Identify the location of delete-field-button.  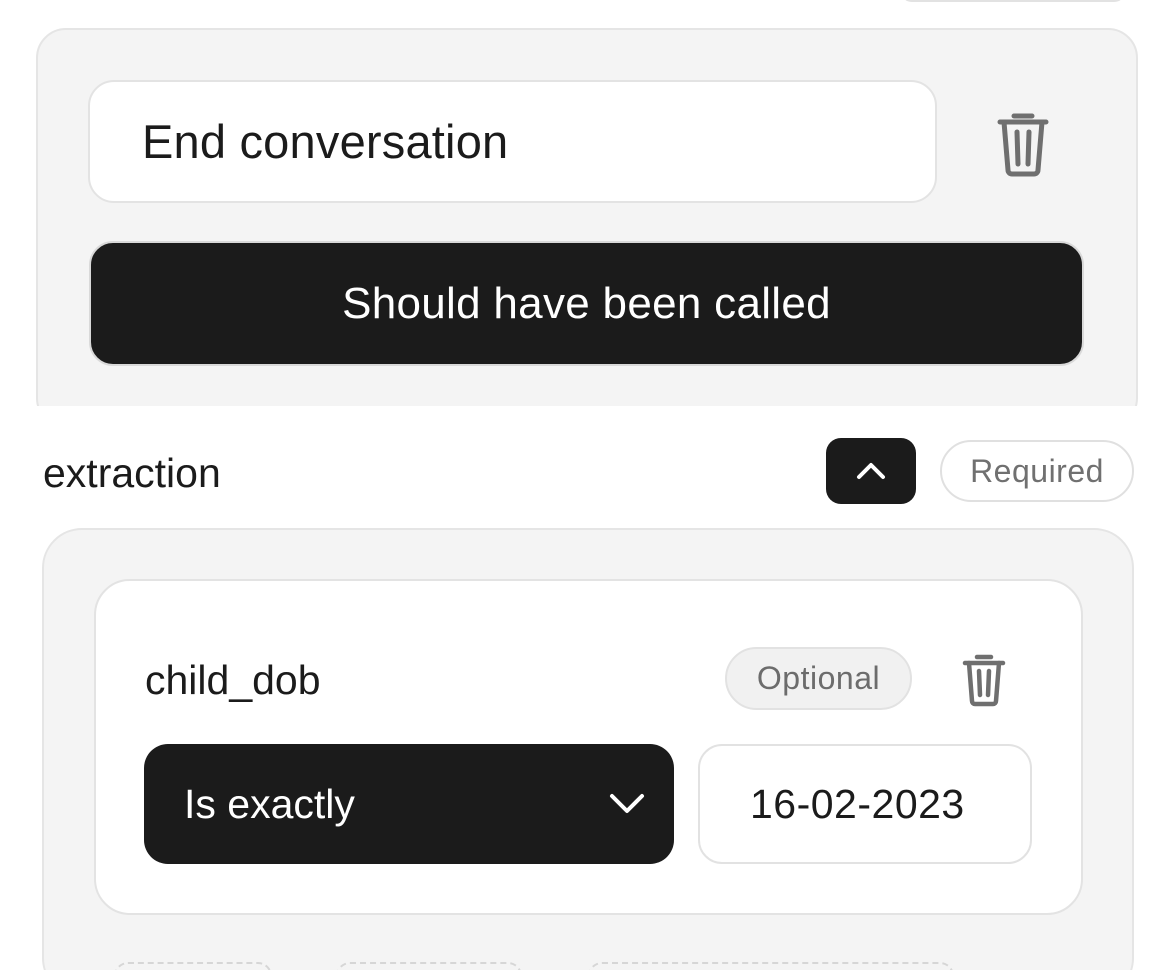
(984, 679).